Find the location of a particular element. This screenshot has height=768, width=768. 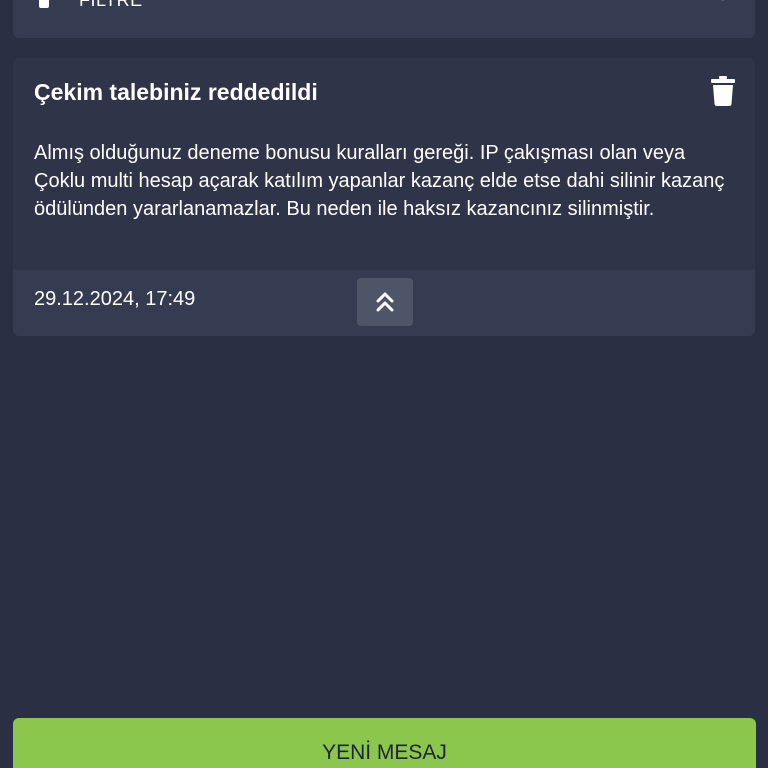

trash-icon is located at coordinates (723, 91).